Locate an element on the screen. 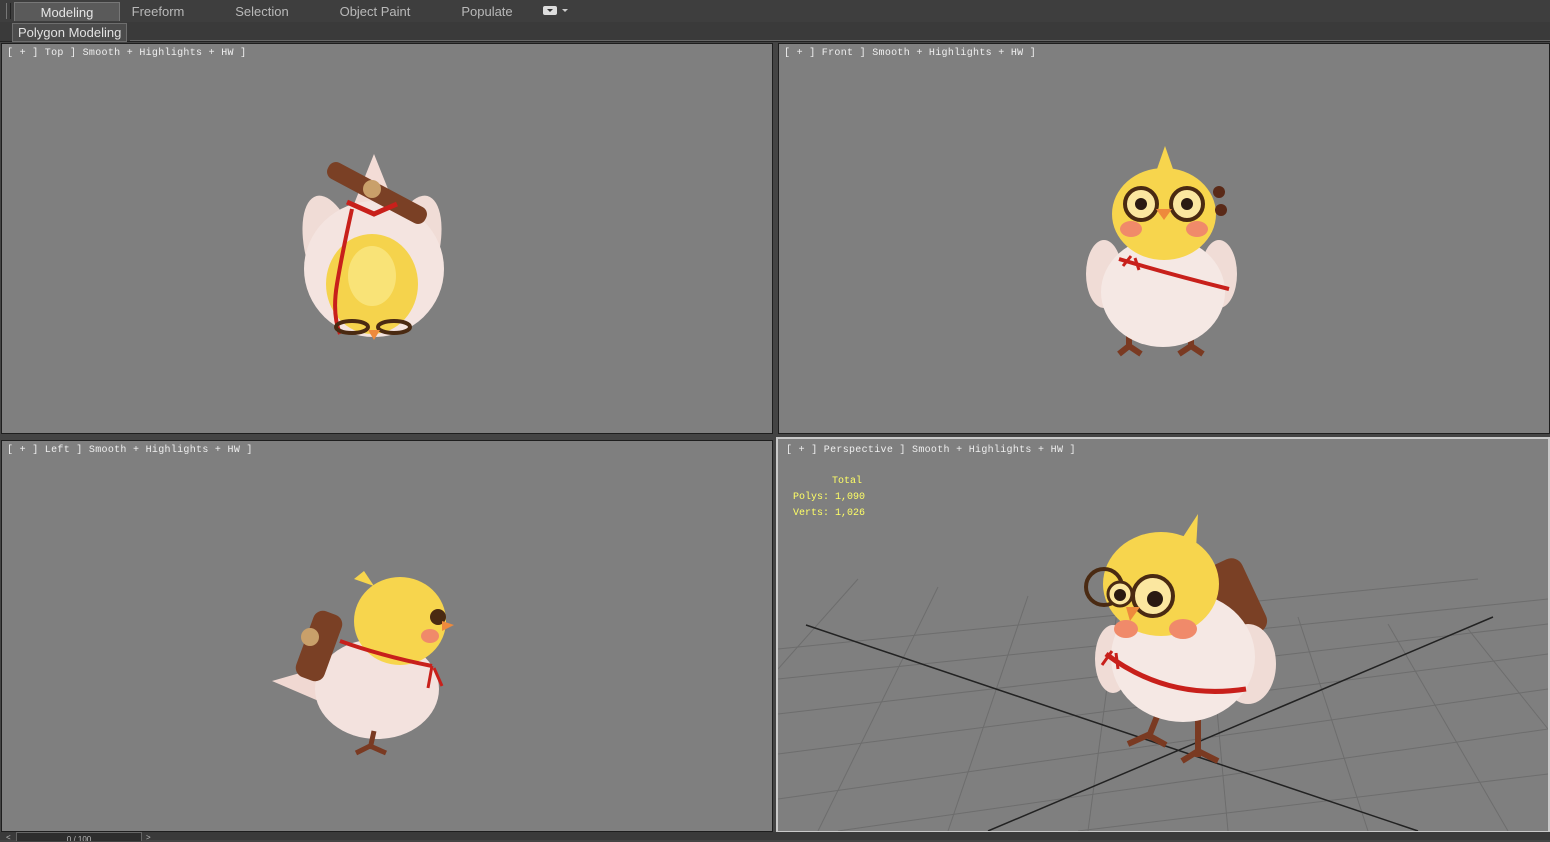 The height and width of the screenshot is (842, 1550). ribbon-grip-handle is located at coordinates (8, 11).